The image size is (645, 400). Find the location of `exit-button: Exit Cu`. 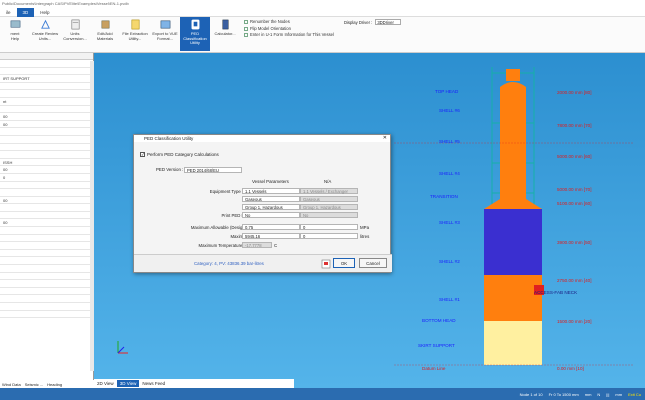

exit-button: Exit Cu is located at coordinates (634, 394).